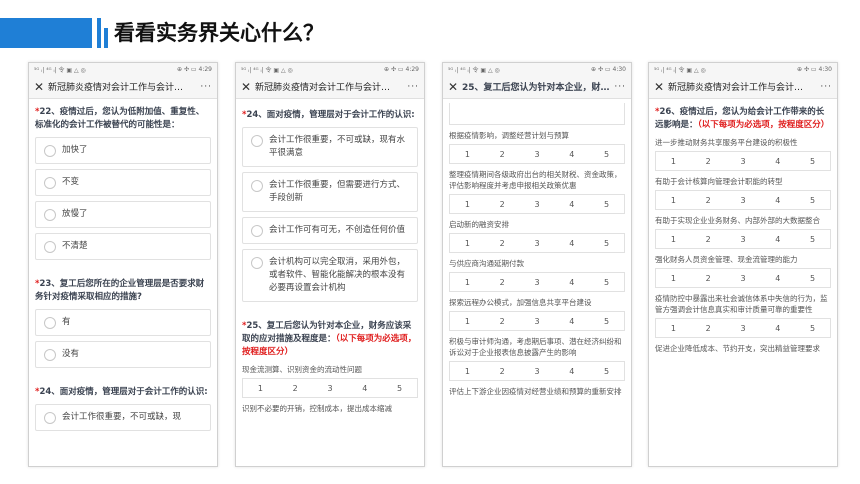 This screenshot has width=860, height=484. Describe the element at coordinates (120, 118) in the screenshot. I see `question-22: *22、疫情过后，您认为低附加值、重复性、标准化的会计工作被替代的可能性是：` at that location.